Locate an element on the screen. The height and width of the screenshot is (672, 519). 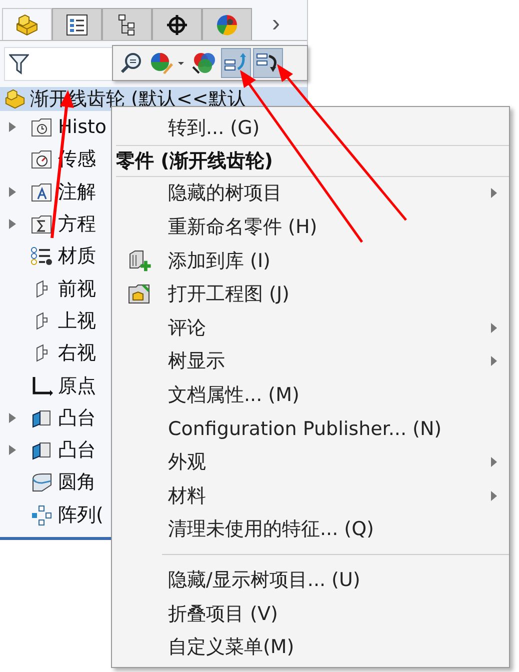
tree-item: 右视 is located at coordinates (77, 353).